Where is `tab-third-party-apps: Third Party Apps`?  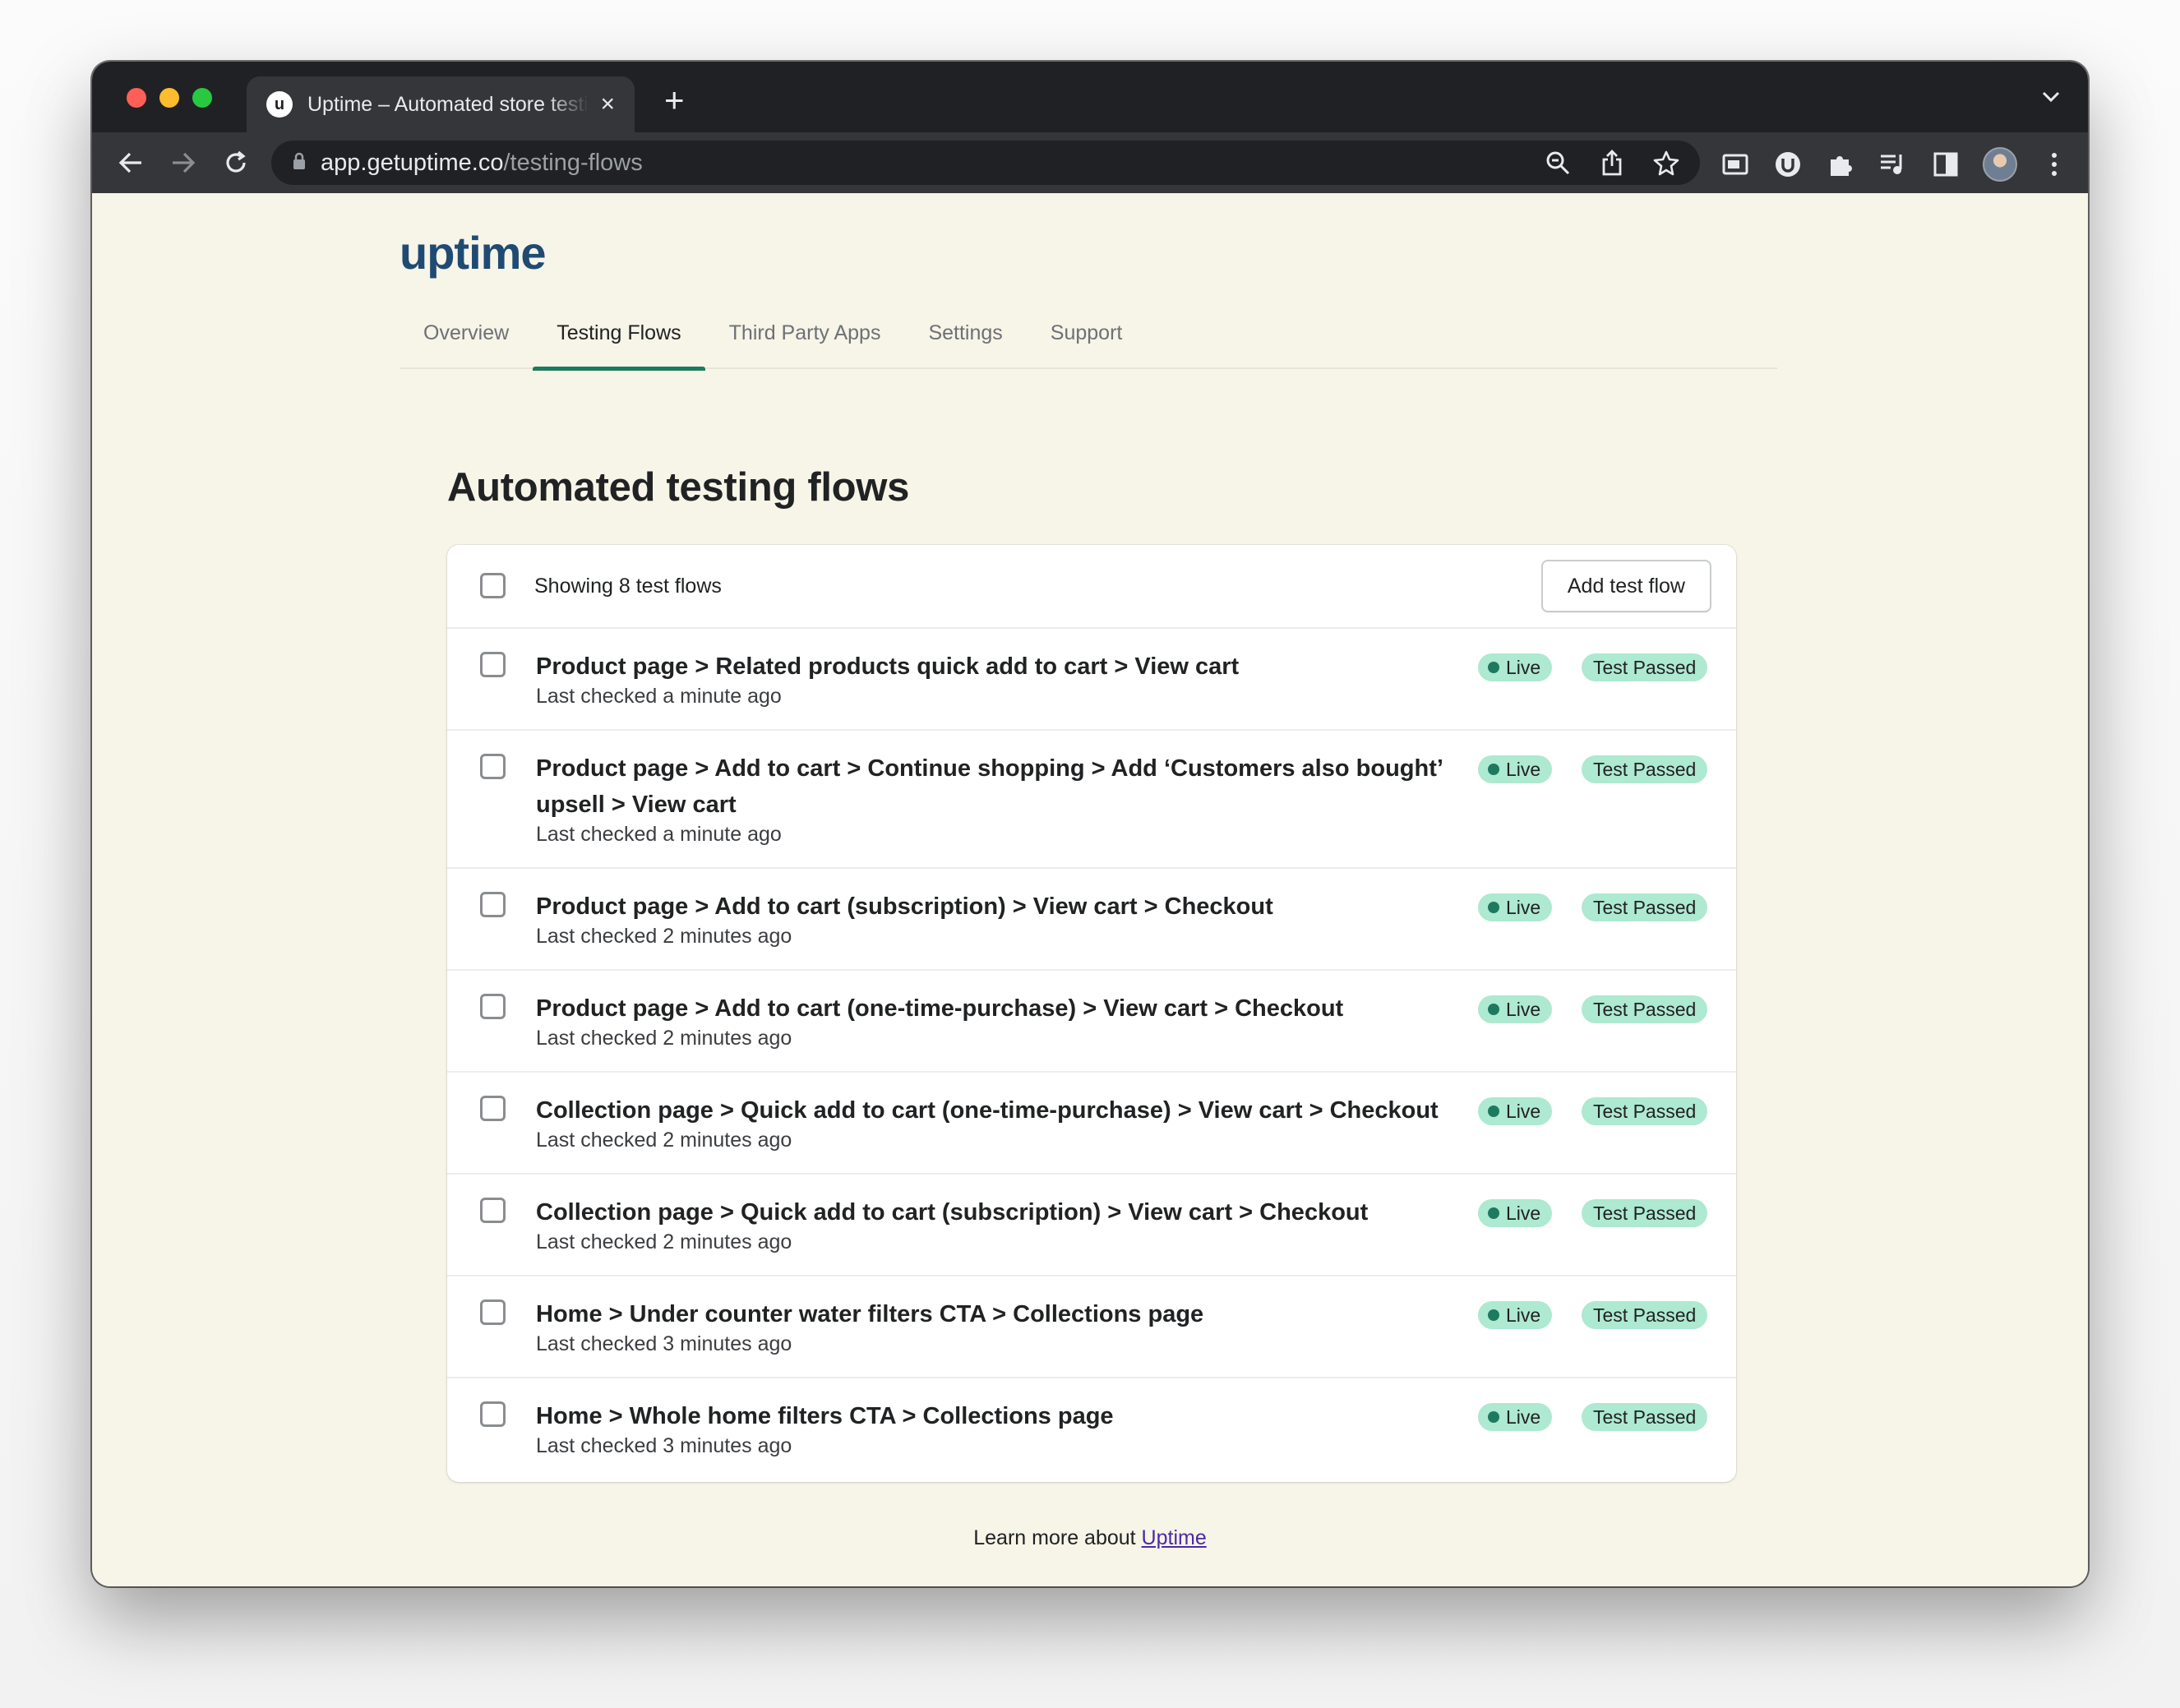 tab-third-party-apps: Third Party Apps is located at coordinates (805, 343).